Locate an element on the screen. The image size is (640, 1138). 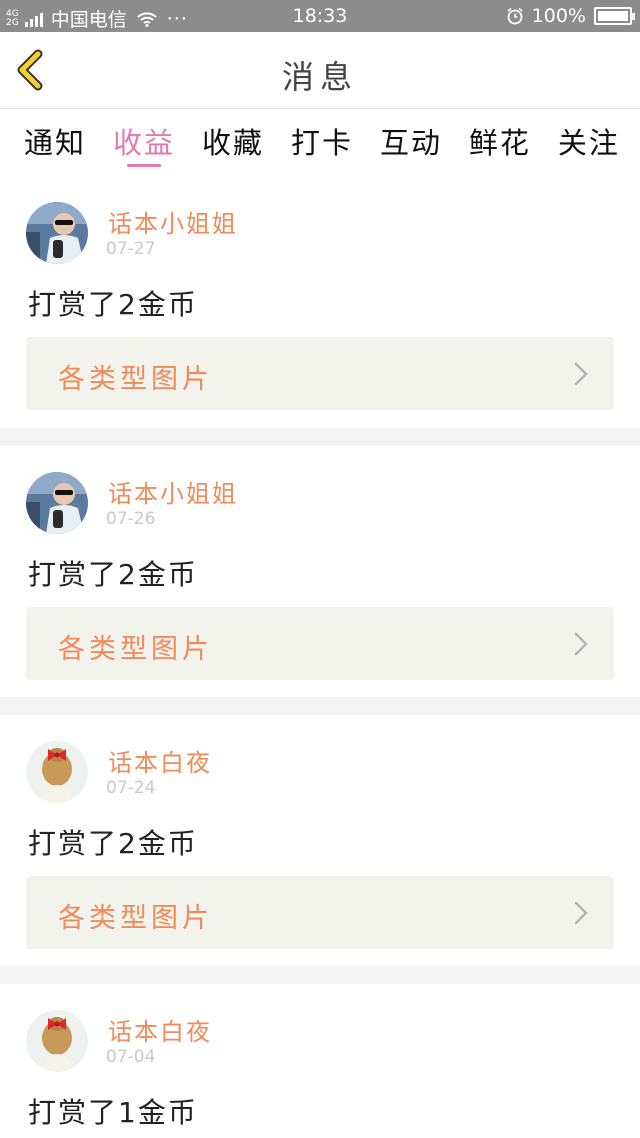
battery-percent: 100% is located at coordinates (558, 16).